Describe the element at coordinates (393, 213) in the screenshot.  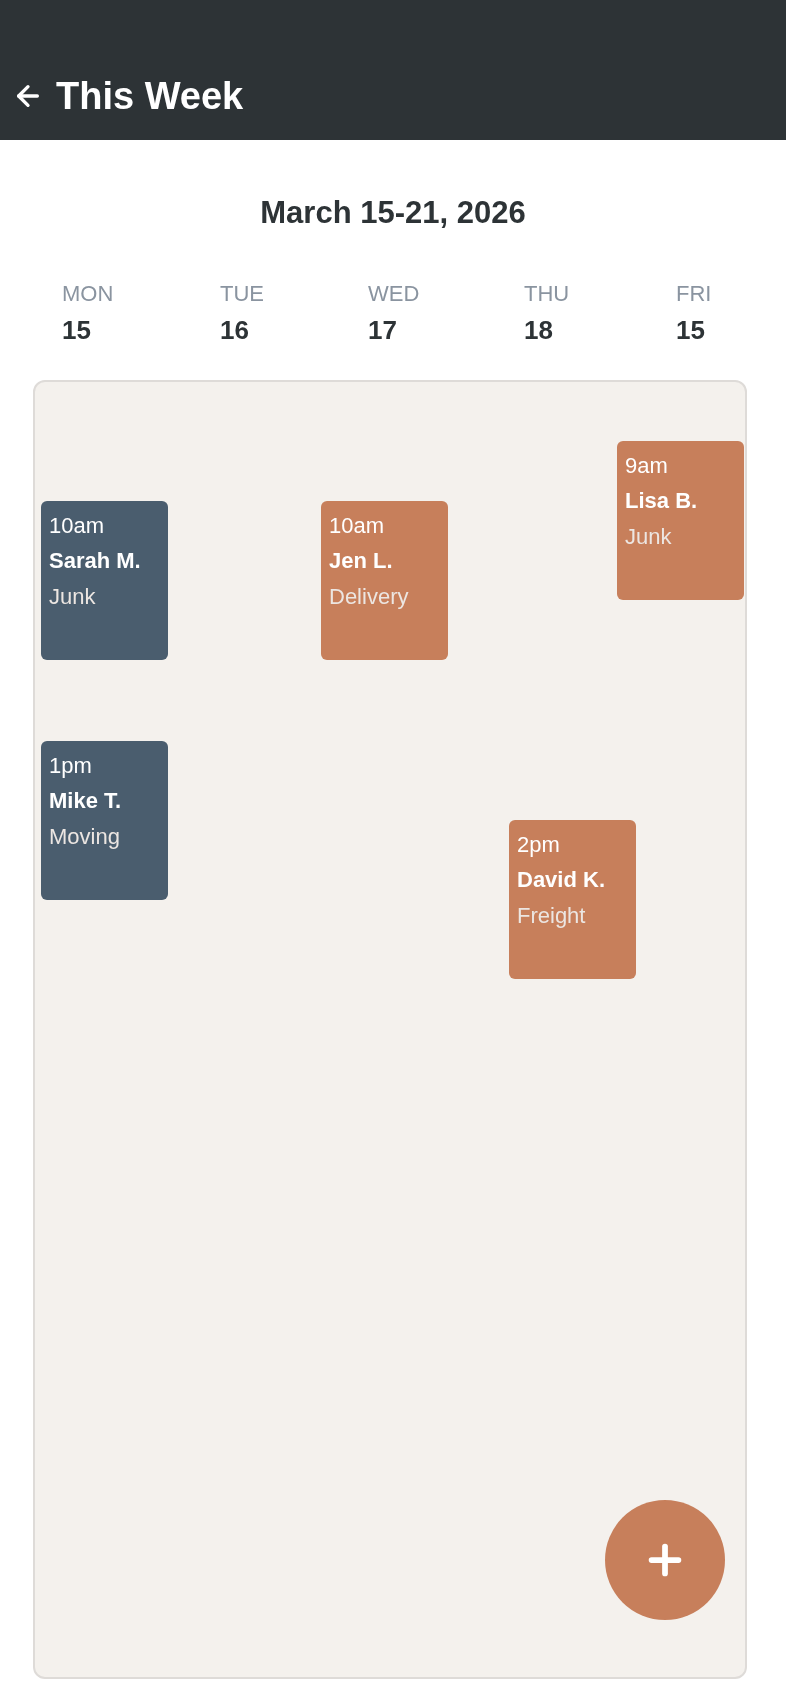
I see `week-range: March 15-21, 2026` at that location.